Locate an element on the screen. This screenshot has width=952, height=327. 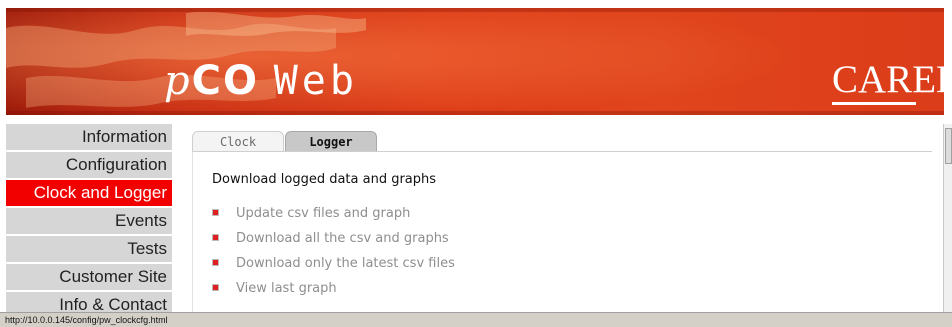
sidebar-item-clock-and-logger: Clock and Logger is located at coordinates (89, 193).